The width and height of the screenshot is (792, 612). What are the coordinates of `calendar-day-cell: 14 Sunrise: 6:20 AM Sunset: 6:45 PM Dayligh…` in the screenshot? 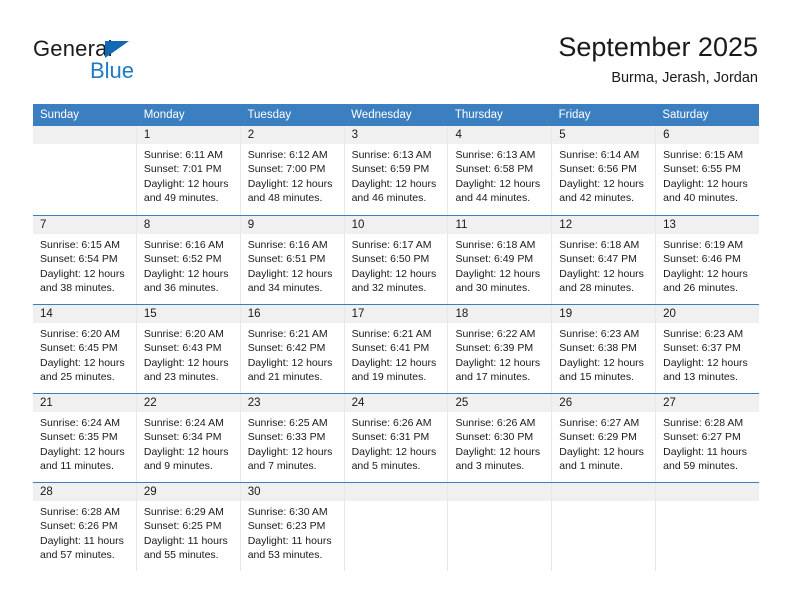 It's located at (85, 349).